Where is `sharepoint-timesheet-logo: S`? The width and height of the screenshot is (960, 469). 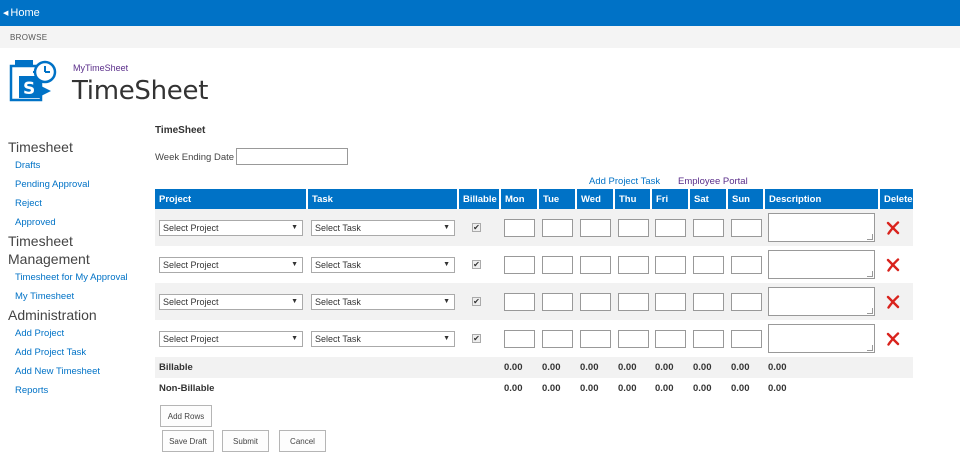 sharepoint-timesheet-logo: S is located at coordinates (33, 82).